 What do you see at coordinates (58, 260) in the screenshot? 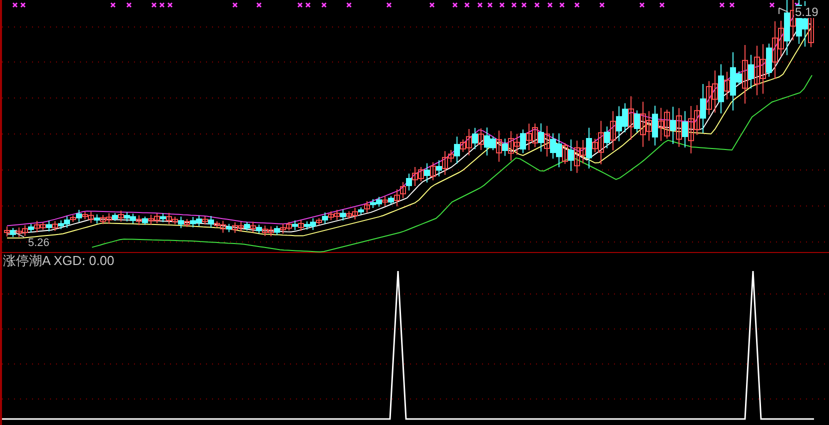
I see `indicator-title: 涨停潮A XGD: 0.00` at bounding box center [58, 260].